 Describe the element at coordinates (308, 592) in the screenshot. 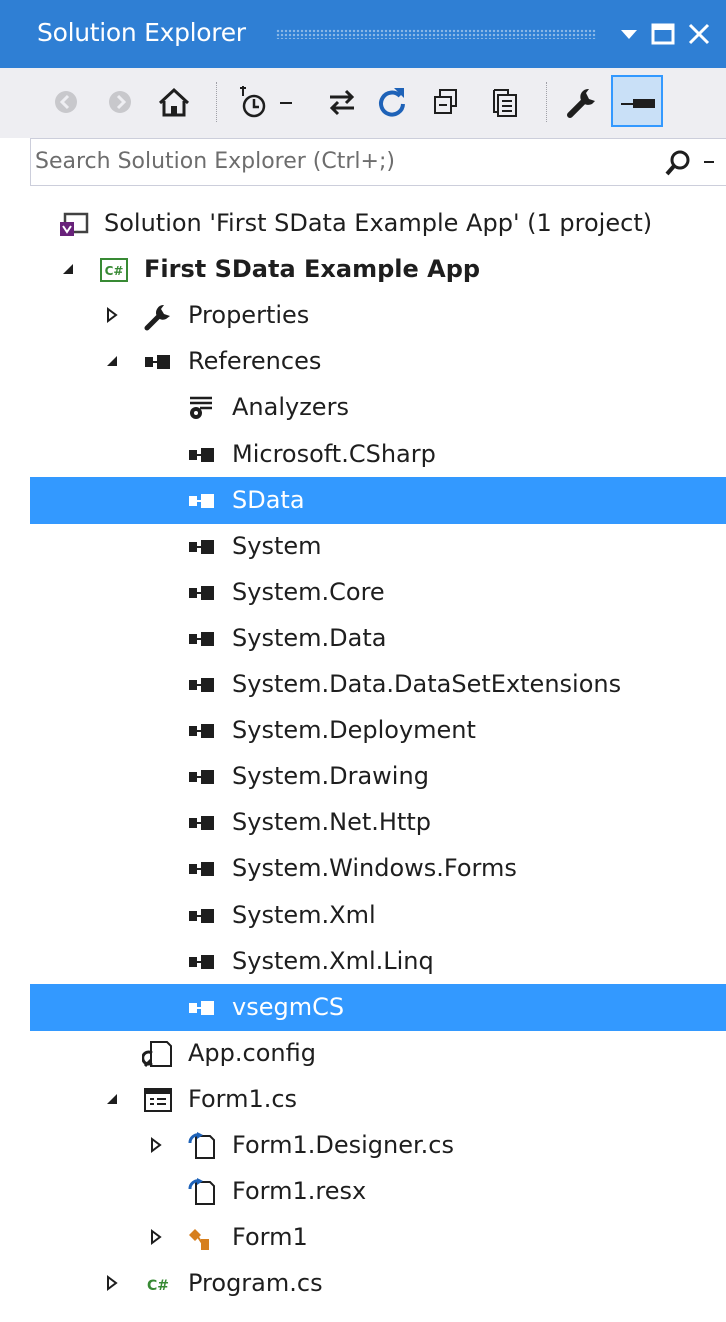

I see `tree-item-label: System.Core` at that location.